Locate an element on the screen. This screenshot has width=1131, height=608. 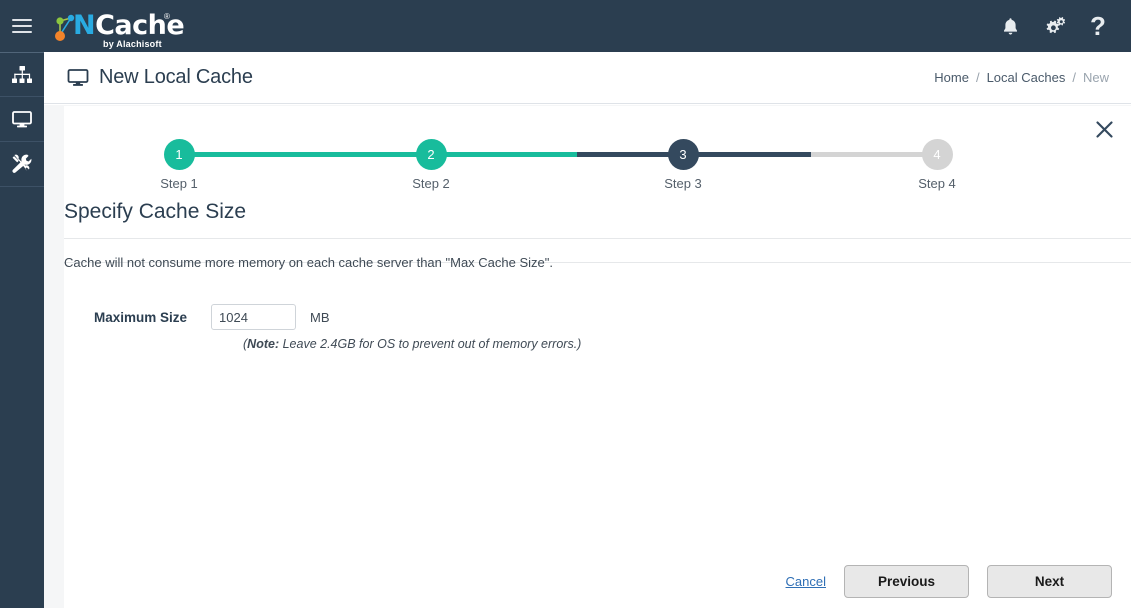
tools-icon is located at coordinates (22, 163).